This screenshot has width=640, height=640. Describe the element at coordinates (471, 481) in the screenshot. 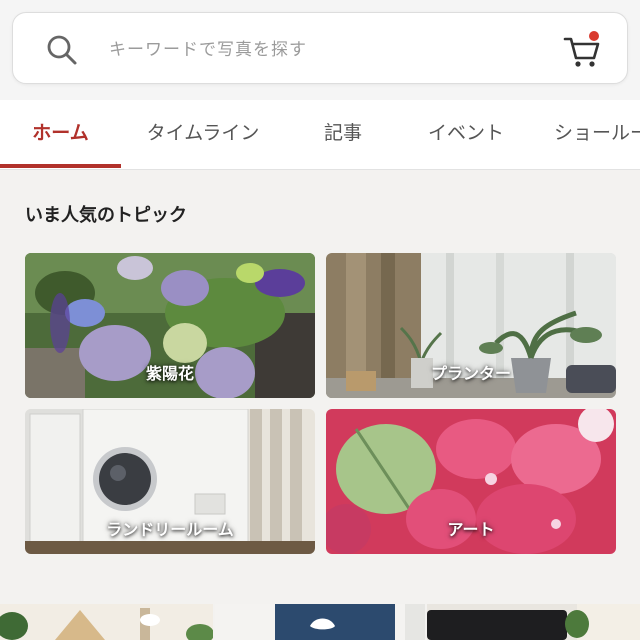

I see `topic-card-art: アート` at that location.